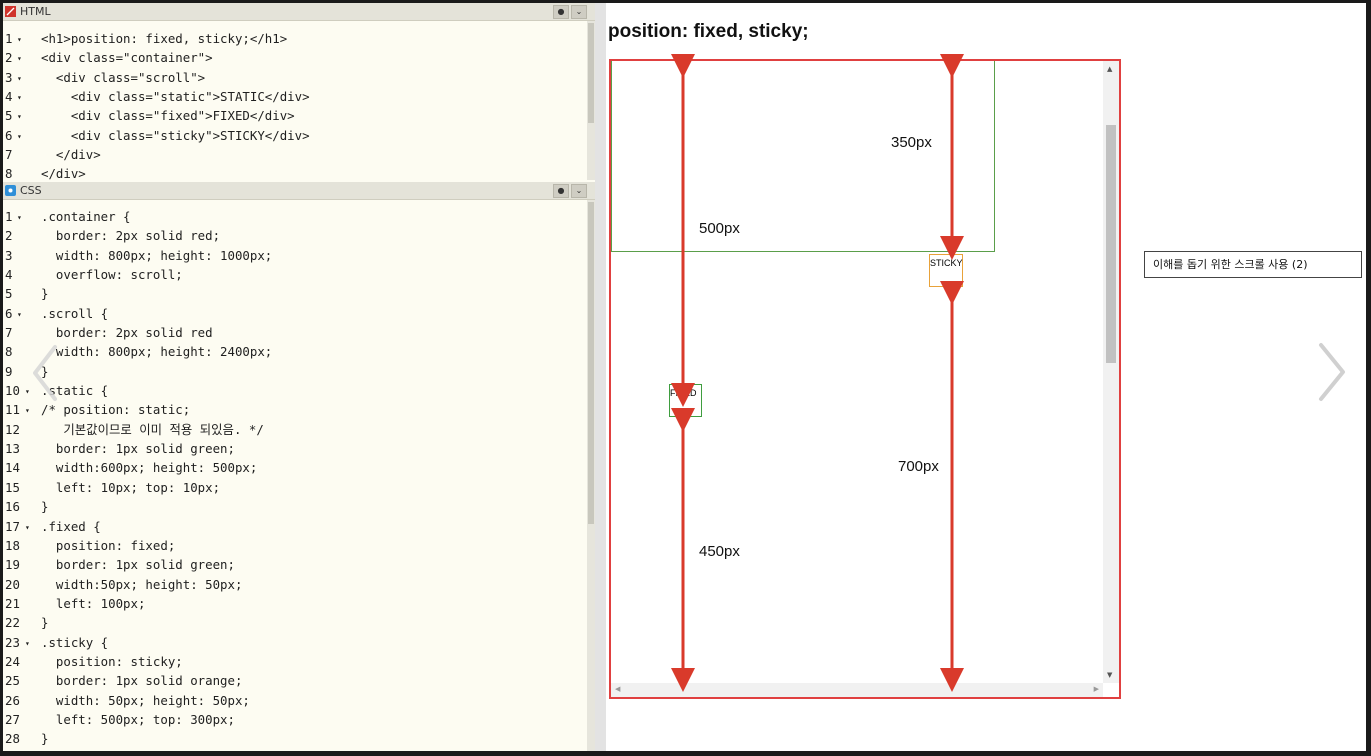 This screenshot has height=756, width=1371. I want to click on code-line: 20 width:50px; height: 50px;, so click(295, 584).